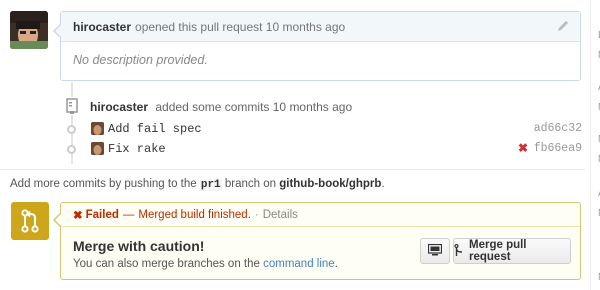 The width and height of the screenshot is (600, 290). What do you see at coordinates (280, 215) in the screenshot?
I see `details-link: Details` at bounding box center [280, 215].